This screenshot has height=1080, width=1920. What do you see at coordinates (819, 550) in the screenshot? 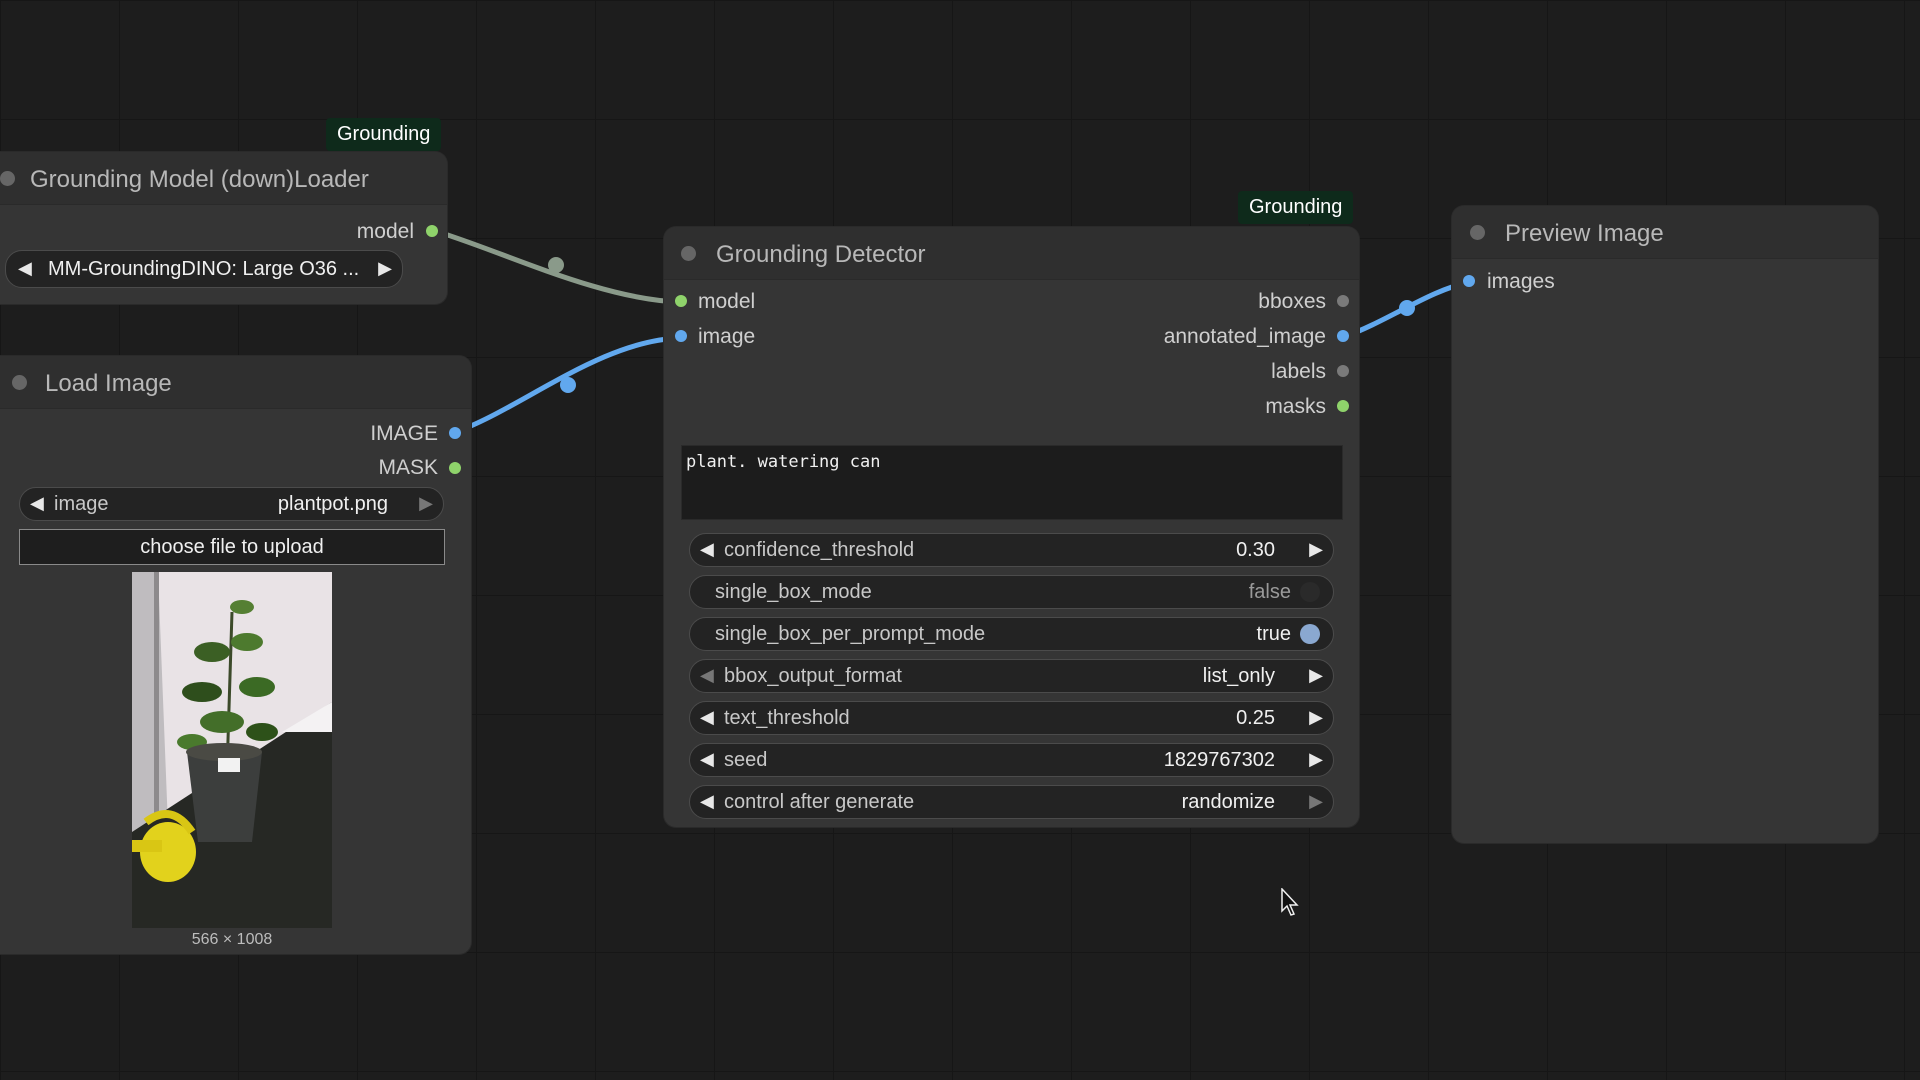
I see `widget-label: confidence_threshold` at bounding box center [819, 550].